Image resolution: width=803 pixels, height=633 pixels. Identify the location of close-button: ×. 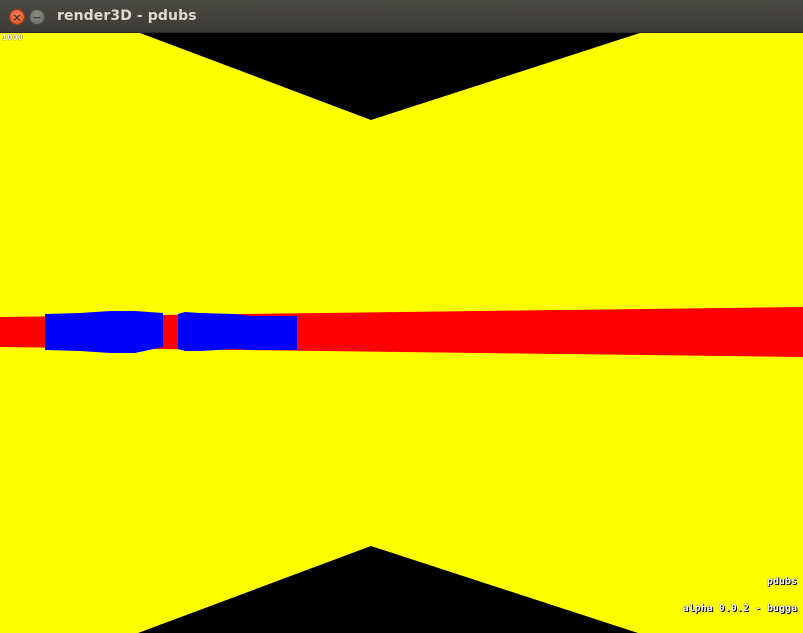
(17, 17).